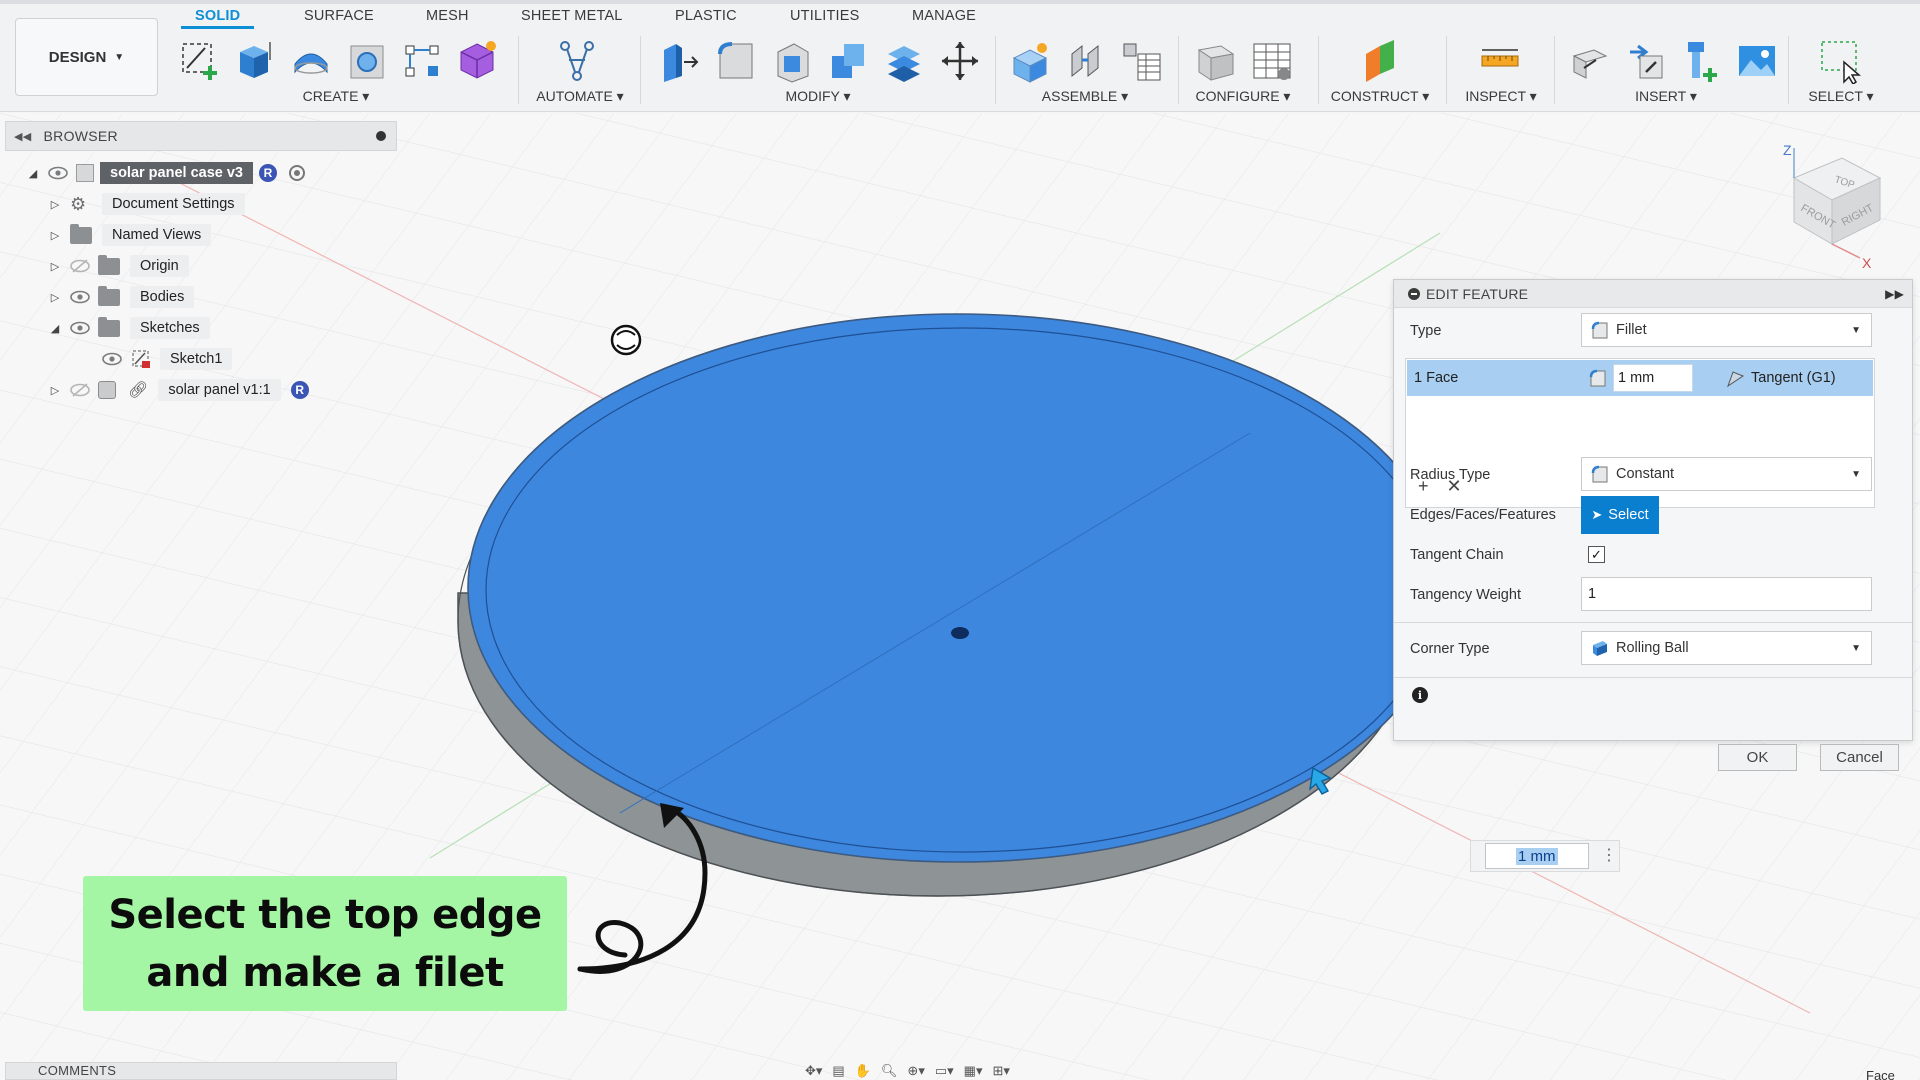  I want to click on press-pull-icon, so click(680, 61).